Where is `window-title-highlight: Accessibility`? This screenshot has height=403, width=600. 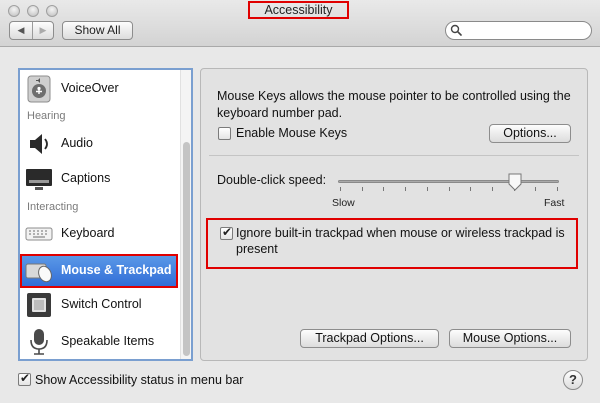
window-title-highlight: Accessibility is located at coordinates (298, 10).